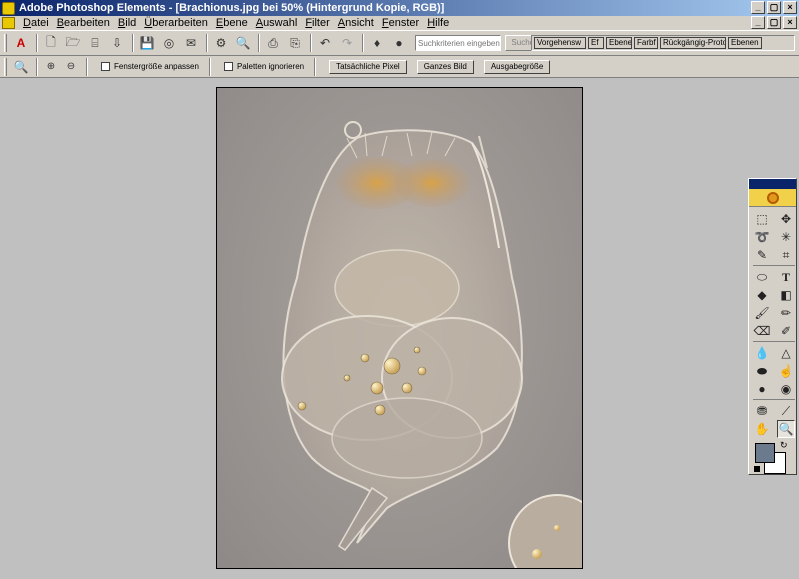  Describe the element at coordinates (790, 22) in the screenshot. I see `doc-close-button: ×` at that location.